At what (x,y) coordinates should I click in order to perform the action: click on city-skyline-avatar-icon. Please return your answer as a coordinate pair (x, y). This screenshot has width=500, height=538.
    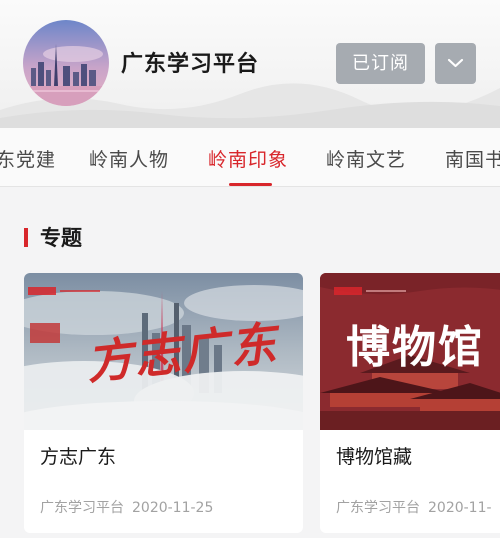
    Looking at the image, I should click on (66, 63).